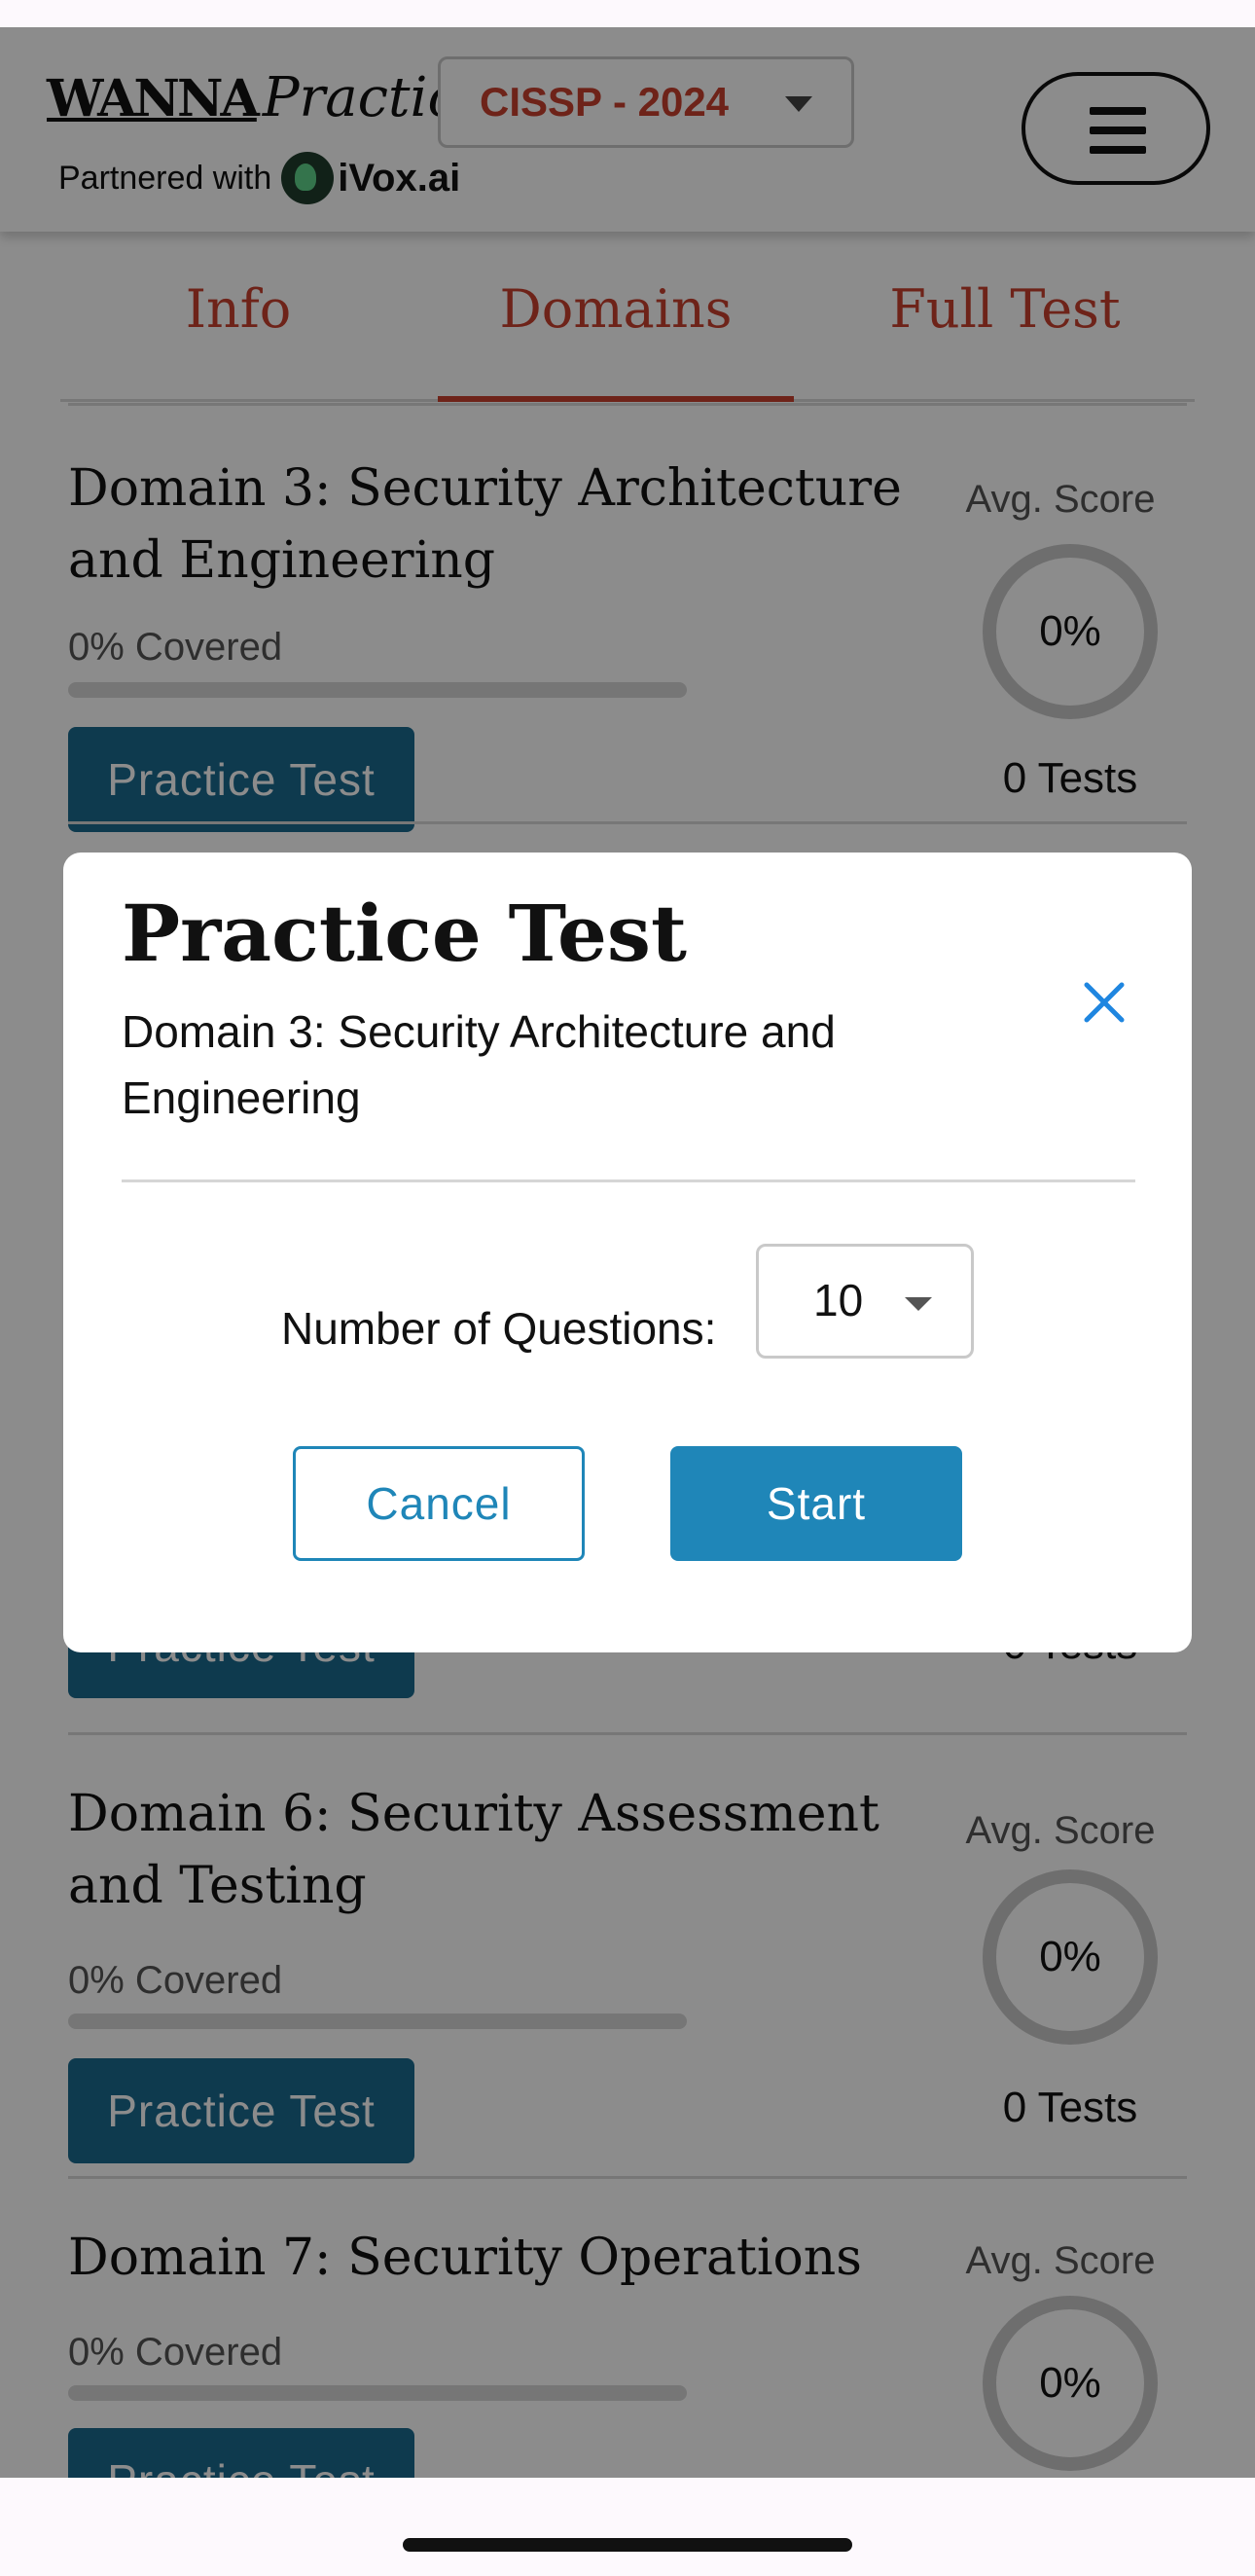  I want to click on close-button, so click(1104, 1002).